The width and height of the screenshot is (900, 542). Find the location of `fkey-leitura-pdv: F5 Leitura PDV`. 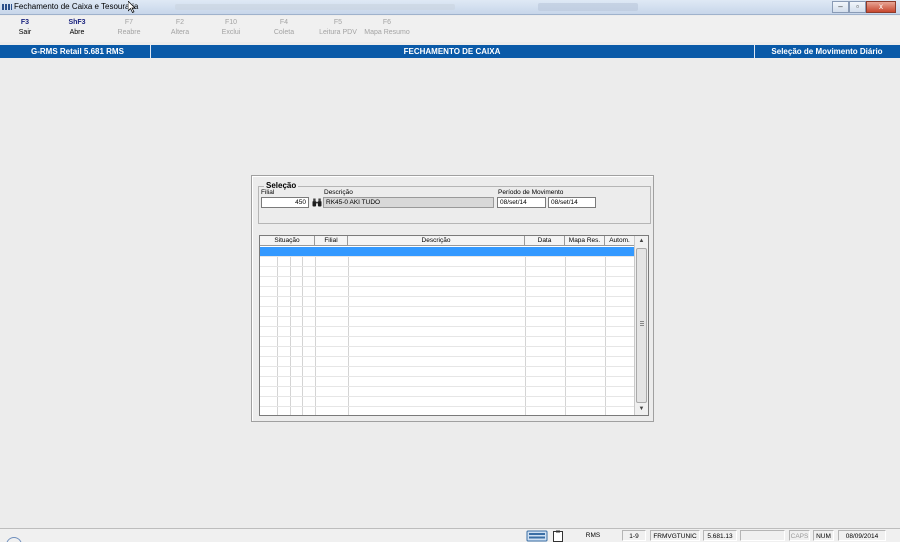

fkey-leitura-pdv: F5 Leitura PDV is located at coordinates (338, 28).